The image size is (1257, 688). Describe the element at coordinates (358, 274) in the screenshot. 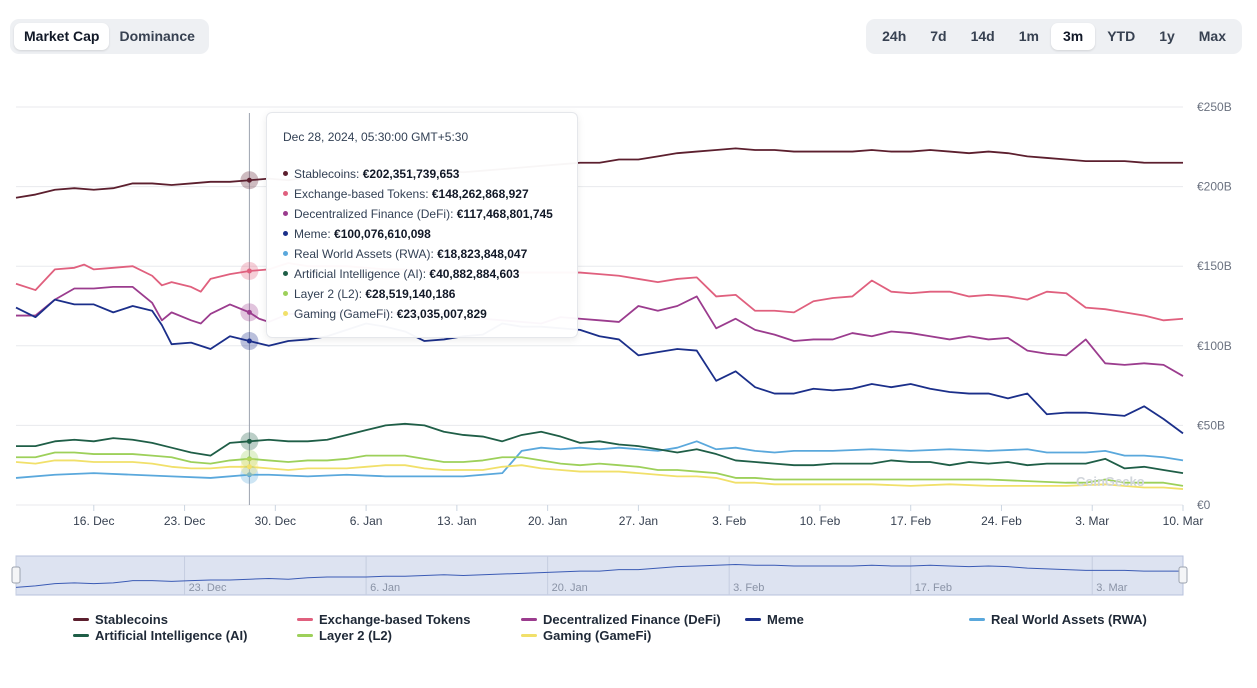

I see `tooltip-series-name: Artificial Intelligence (AI)` at that location.